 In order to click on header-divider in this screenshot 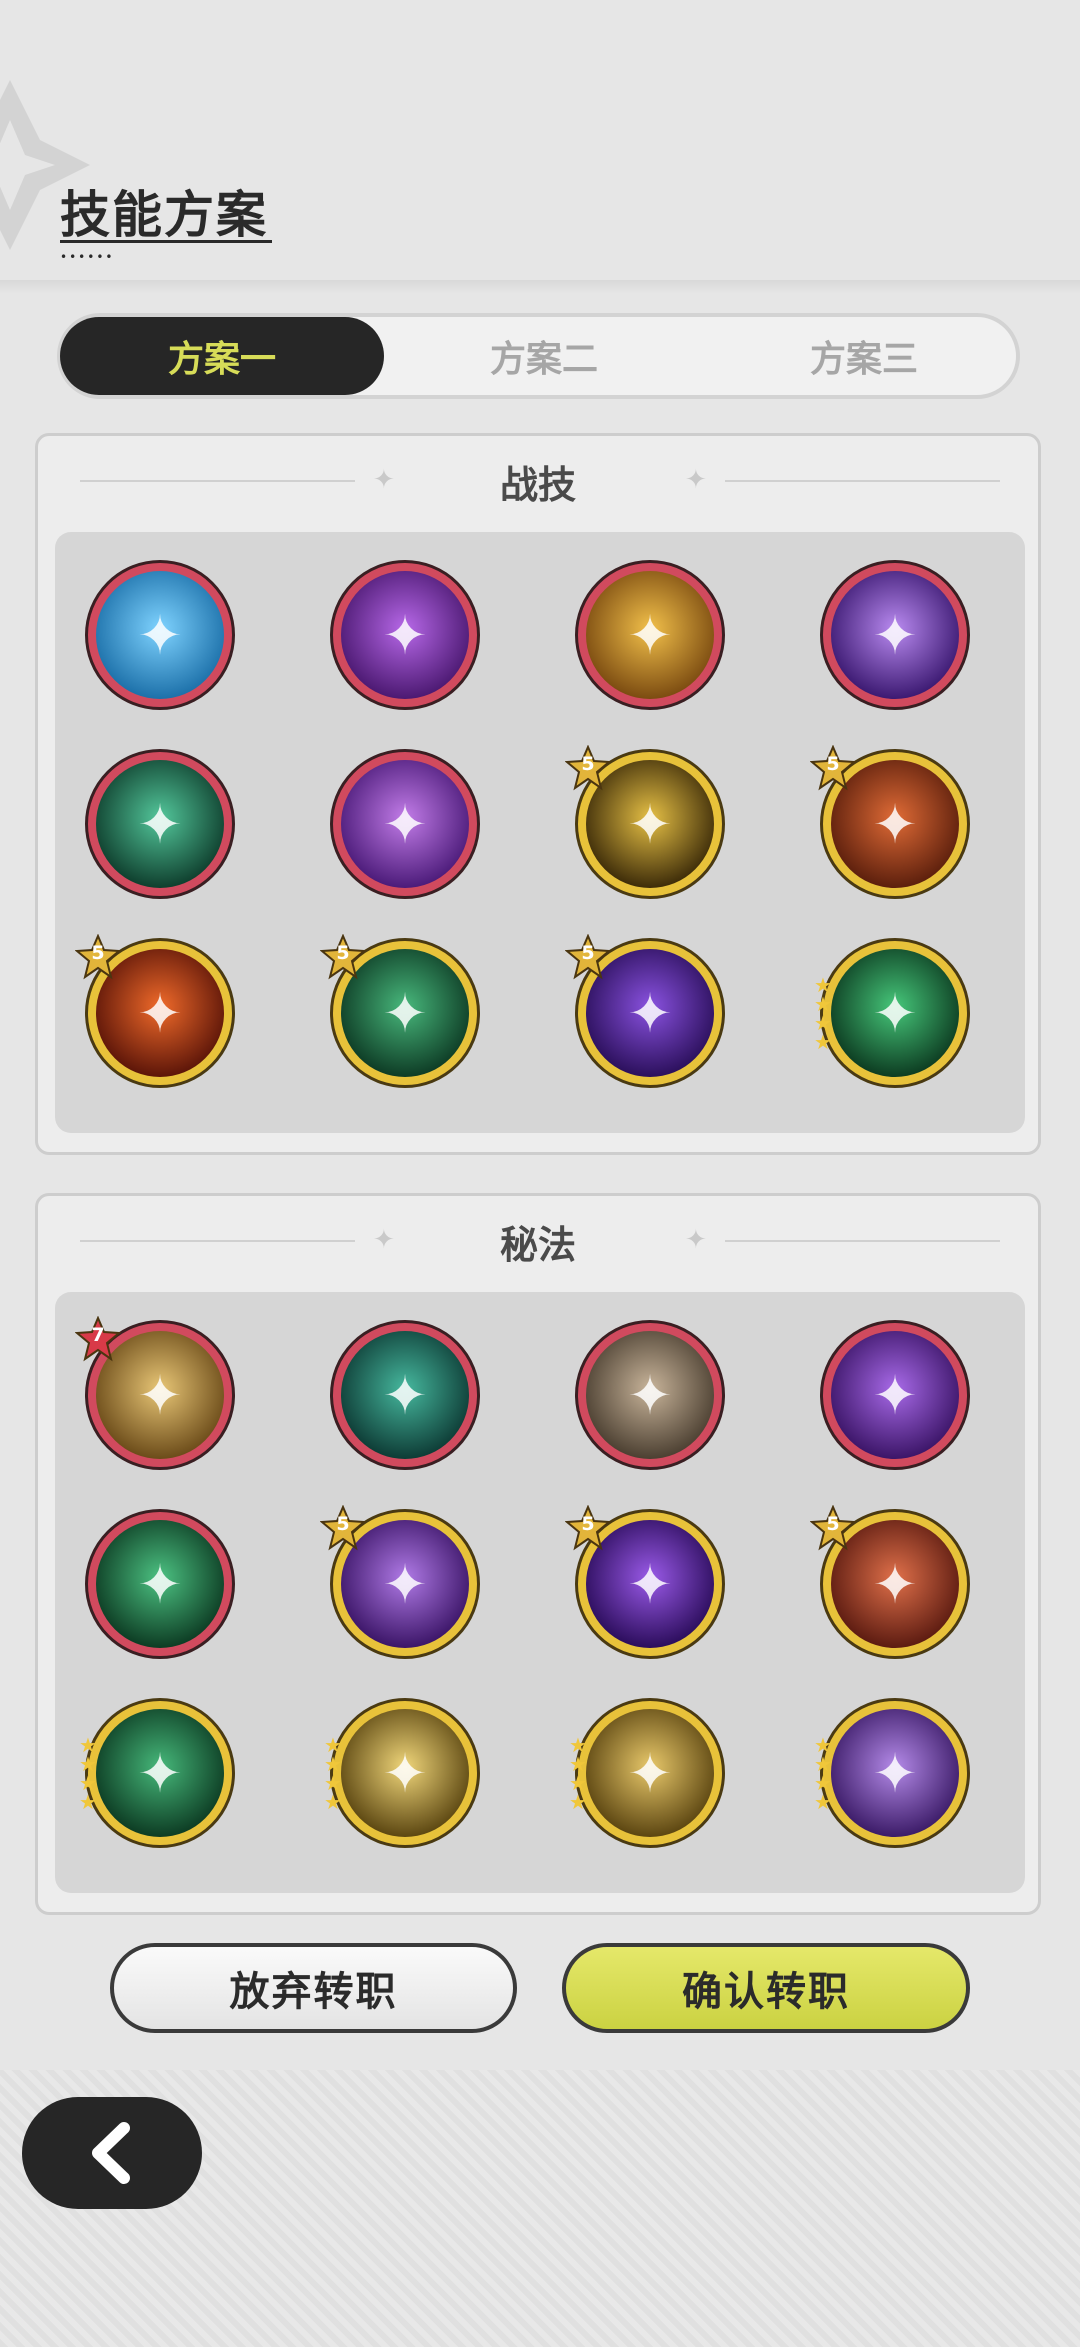, I will do `click(540, 287)`.